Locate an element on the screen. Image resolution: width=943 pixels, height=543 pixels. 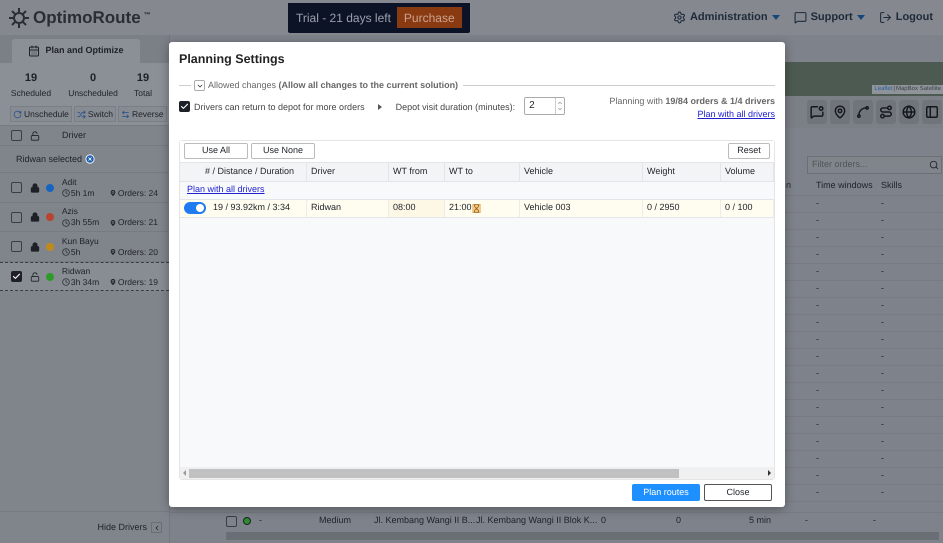
column-header: Driver is located at coordinates (74, 135).